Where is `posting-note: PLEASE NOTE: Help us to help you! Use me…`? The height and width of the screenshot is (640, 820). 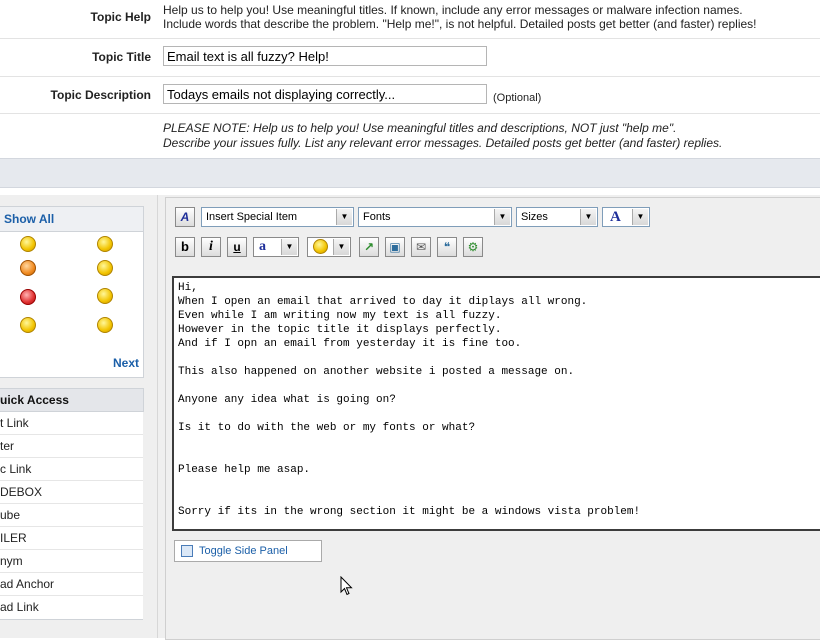
posting-note: PLEASE NOTE: Help us to help you! Use me… is located at coordinates (442, 136).